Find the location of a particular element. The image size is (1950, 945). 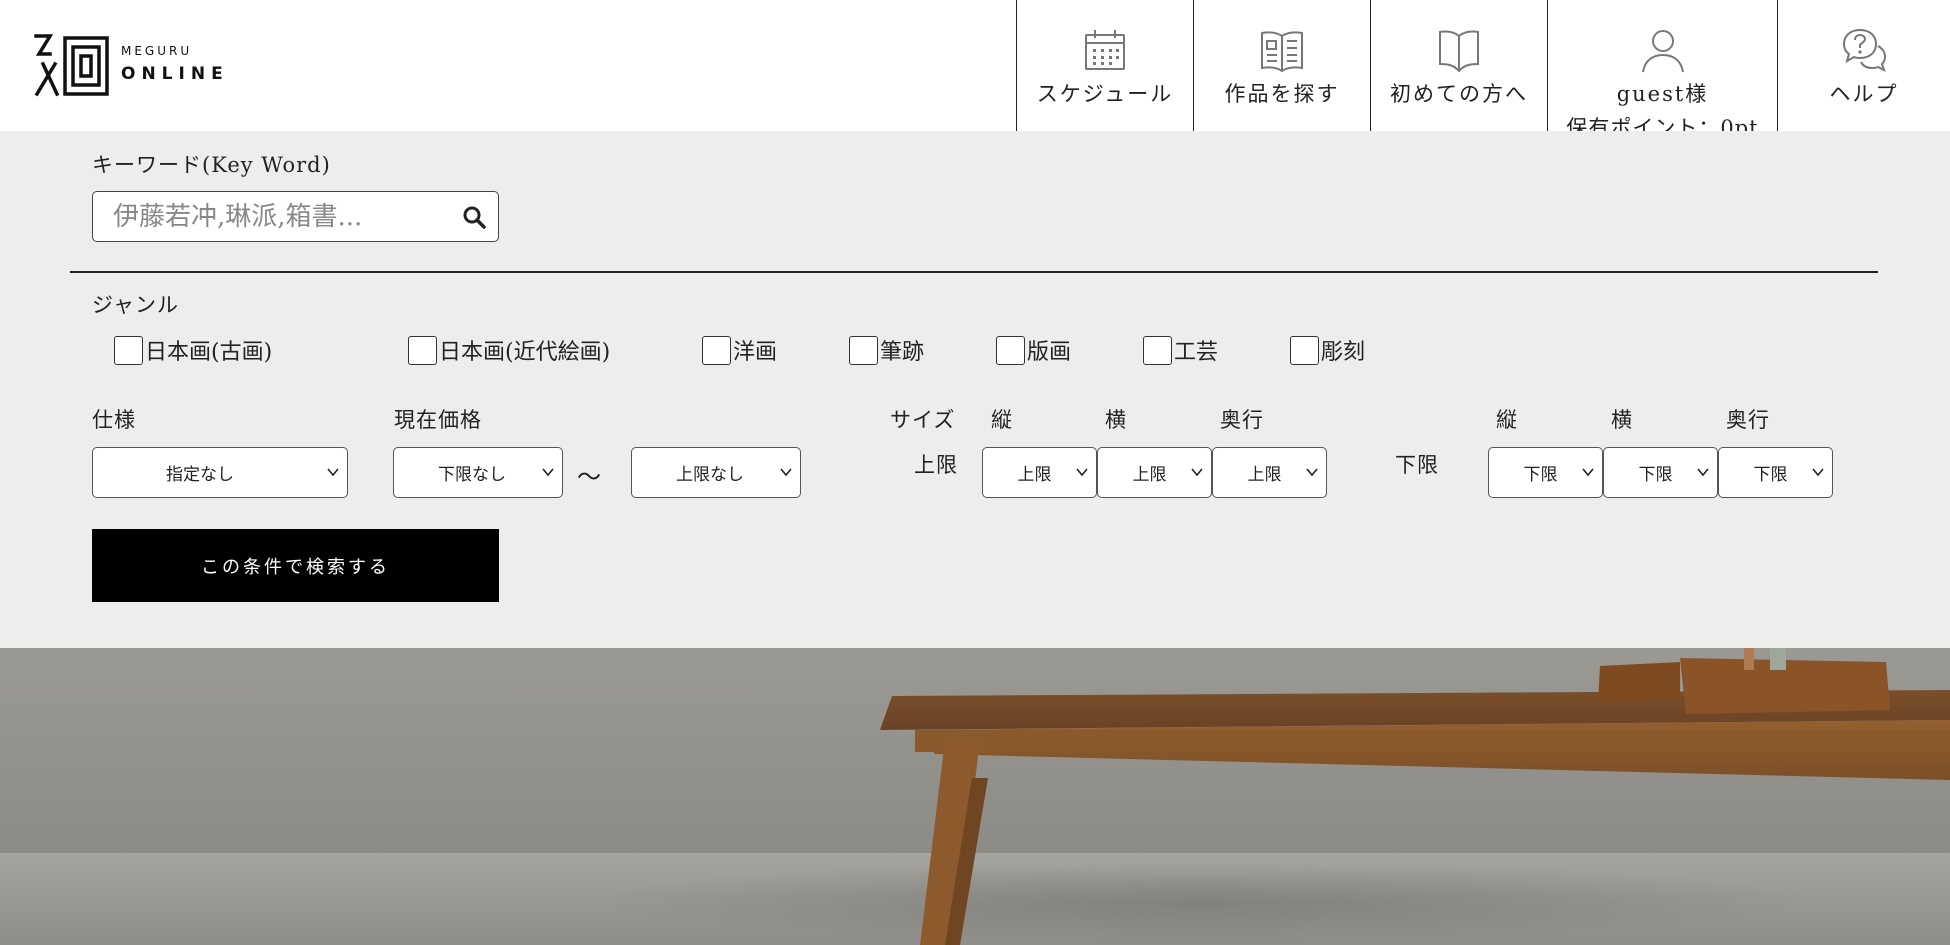

calendar-icon is located at coordinates (1105, 50).